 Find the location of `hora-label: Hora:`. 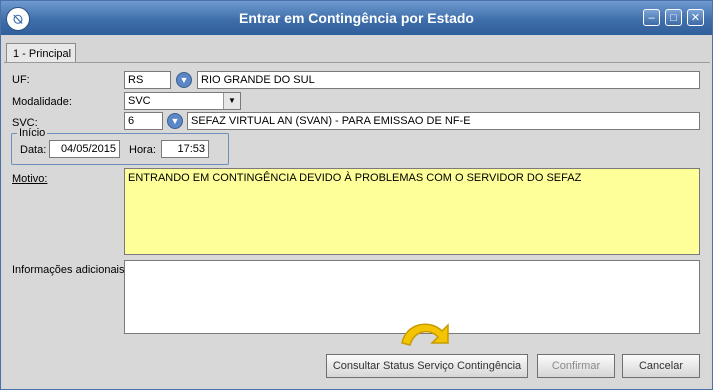

hora-label: Hora: is located at coordinates (142, 150).